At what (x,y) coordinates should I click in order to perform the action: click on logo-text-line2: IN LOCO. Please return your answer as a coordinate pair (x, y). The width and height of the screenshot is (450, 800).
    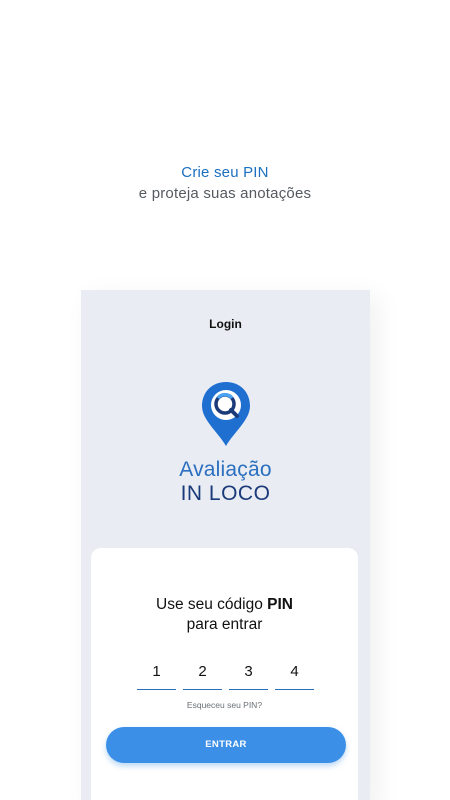
    Looking at the image, I should click on (225, 493).